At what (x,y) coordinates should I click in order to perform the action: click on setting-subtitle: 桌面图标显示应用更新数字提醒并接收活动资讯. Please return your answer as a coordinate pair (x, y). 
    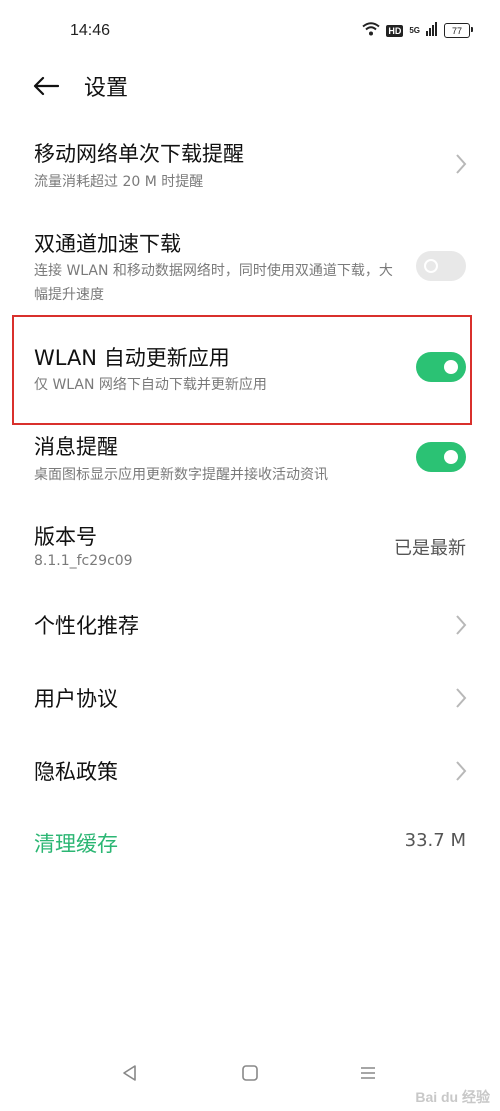
    Looking at the image, I should click on (181, 475).